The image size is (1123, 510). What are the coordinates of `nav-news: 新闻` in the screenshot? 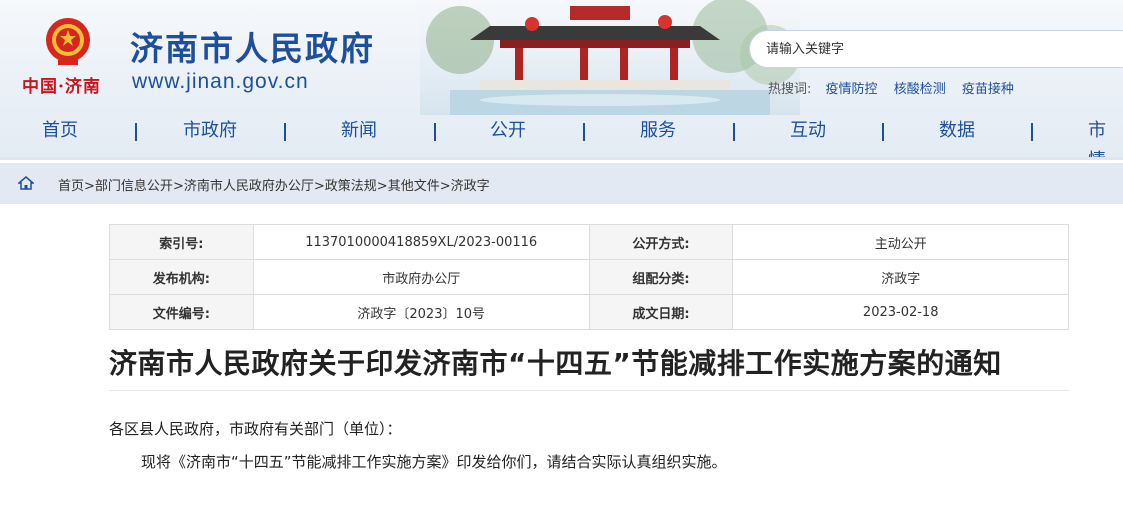 It's located at (359, 131).